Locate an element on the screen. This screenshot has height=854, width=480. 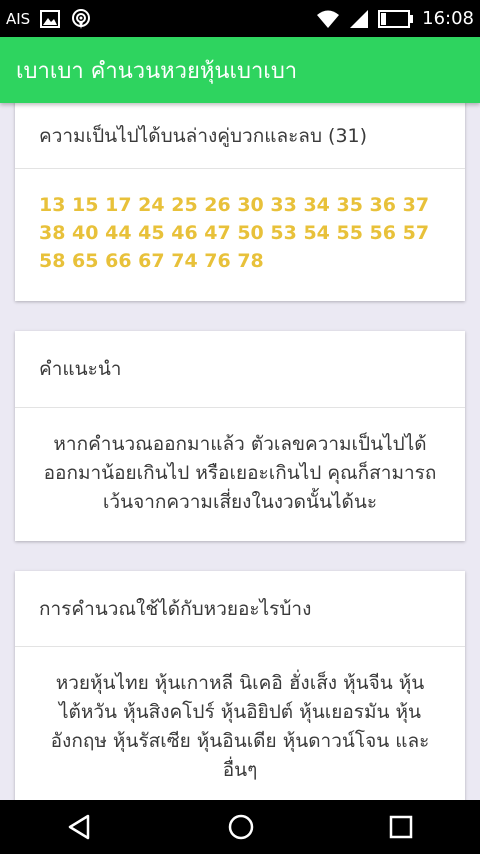
app-bar: เบาเบา คำนวนหวยหุ้นเบาเบา is located at coordinates (240, 70).